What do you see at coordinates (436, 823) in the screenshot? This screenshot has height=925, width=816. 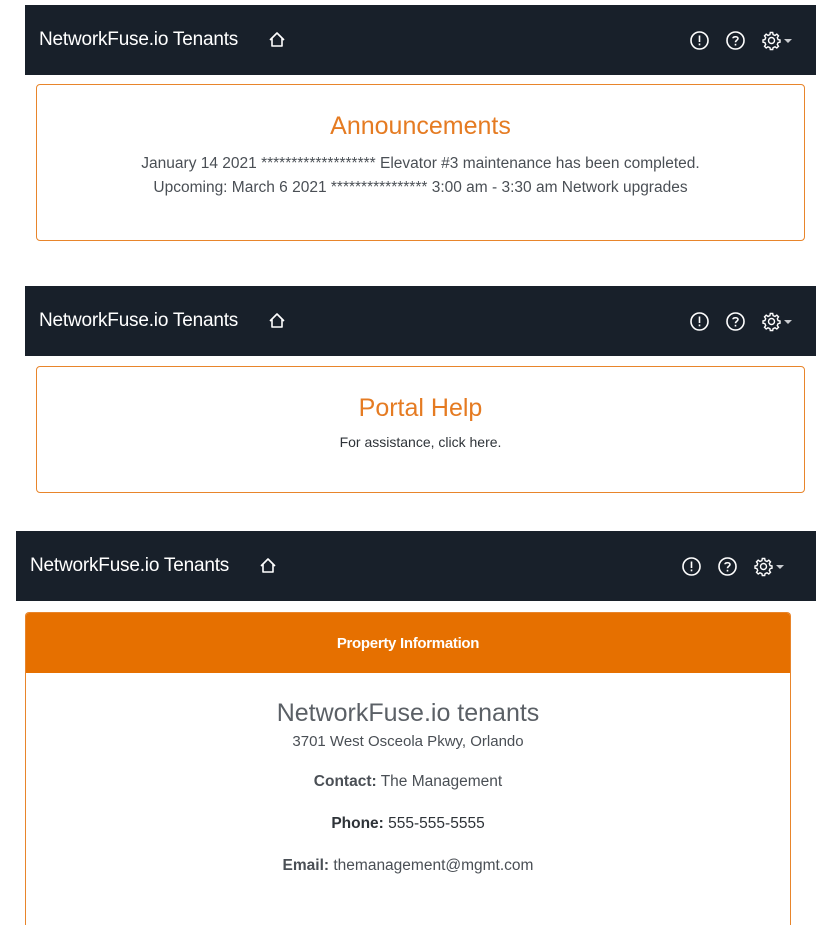 I see `phone-value: 555-555-5555` at bounding box center [436, 823].